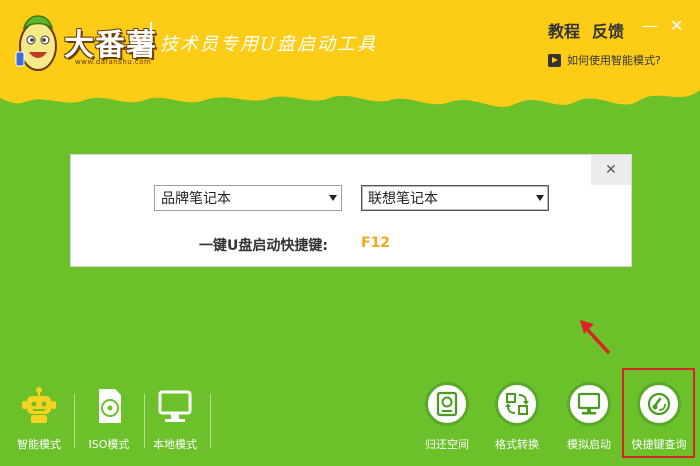  Describe the element at coordinates (248, 198) in the screenshot. I see `brand-type-dropdown: 品牌笔记本` at that location.